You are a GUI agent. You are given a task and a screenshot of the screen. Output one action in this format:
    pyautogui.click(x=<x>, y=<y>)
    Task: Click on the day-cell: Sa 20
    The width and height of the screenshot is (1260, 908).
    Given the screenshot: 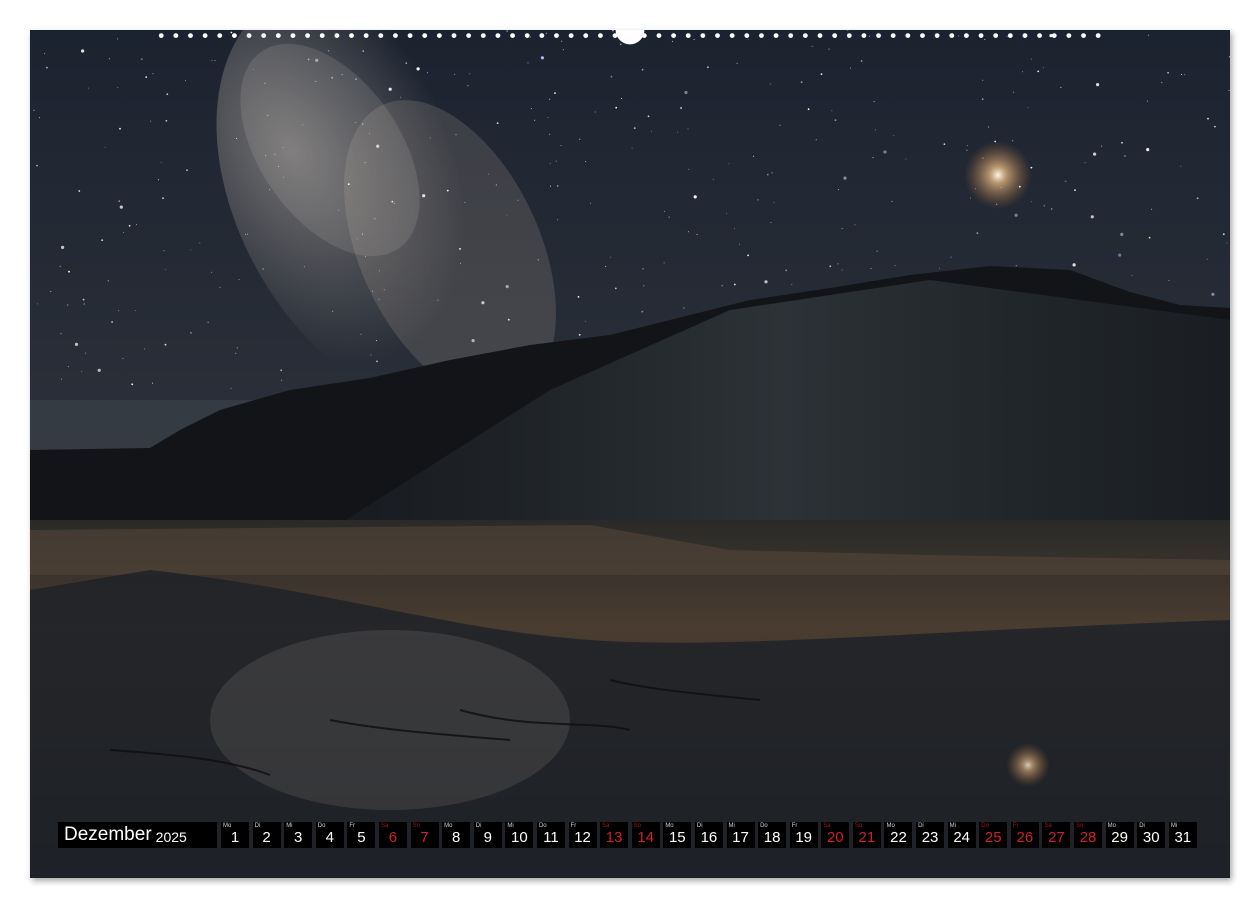 What is the action you would take?
    pyautogui.click(x=835, y=835)
    